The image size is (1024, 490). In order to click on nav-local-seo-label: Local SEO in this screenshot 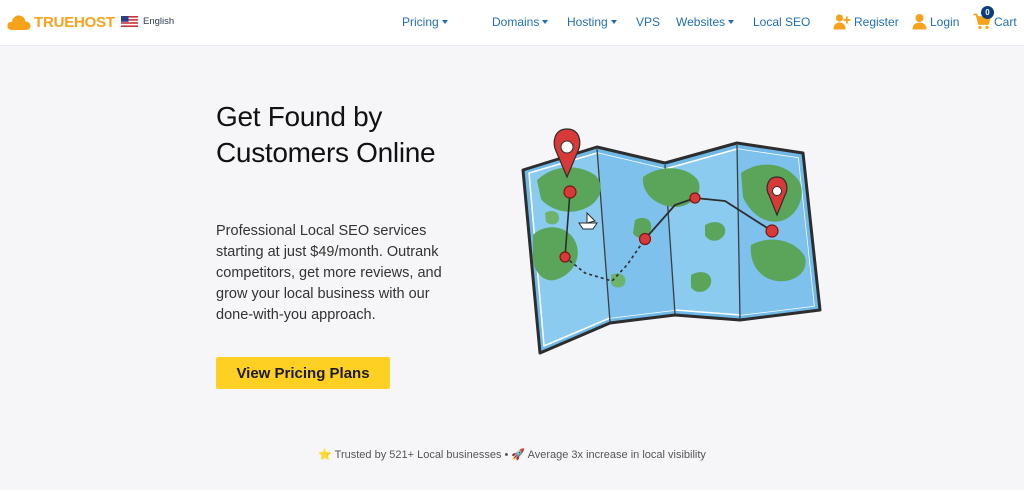, I will do `click(782, 22)`.